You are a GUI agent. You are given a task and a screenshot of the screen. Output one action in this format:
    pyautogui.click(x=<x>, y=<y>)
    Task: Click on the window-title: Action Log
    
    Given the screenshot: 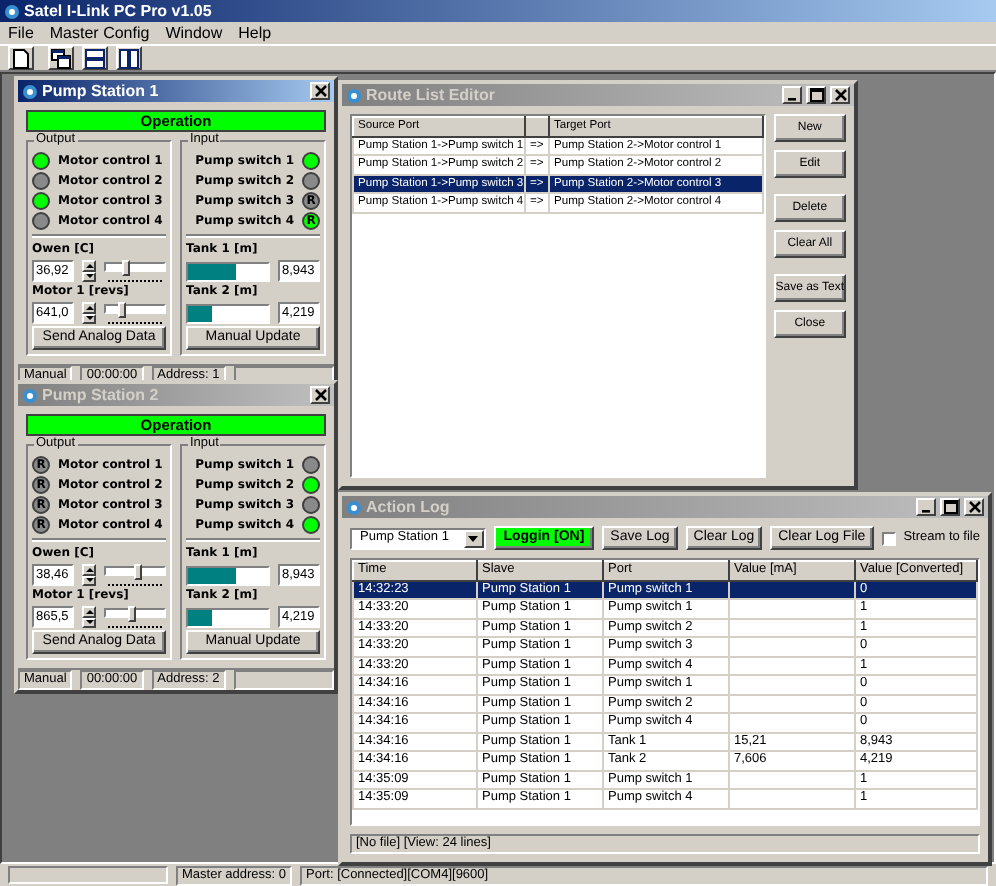 What is the action you would take?
    pyautogui.click(x=409, y=507)
    